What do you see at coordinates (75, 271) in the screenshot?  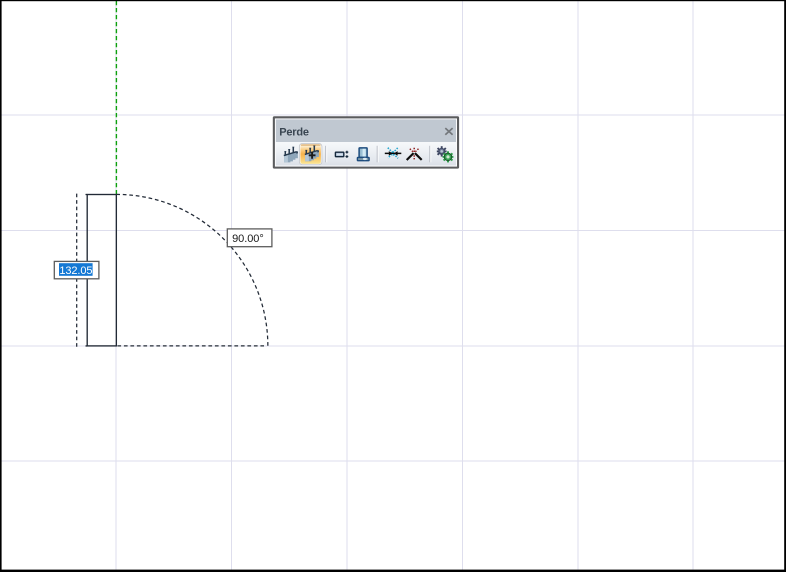 I see `svg-text: 132.05` at bounding box center [75, 271].